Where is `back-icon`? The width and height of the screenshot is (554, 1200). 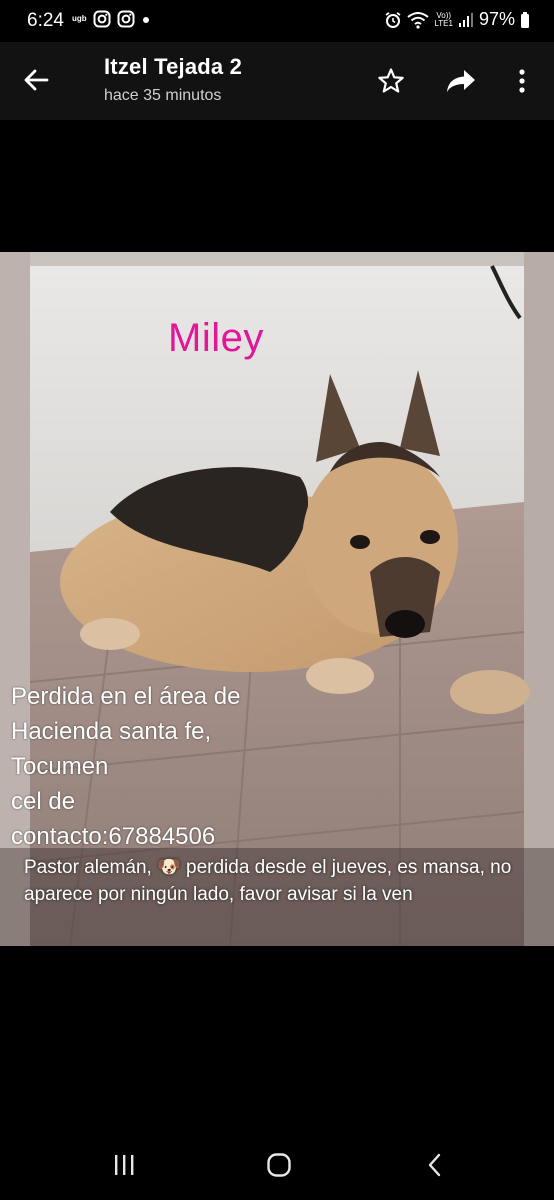
back-icon is located at coordinates (434, 1165).